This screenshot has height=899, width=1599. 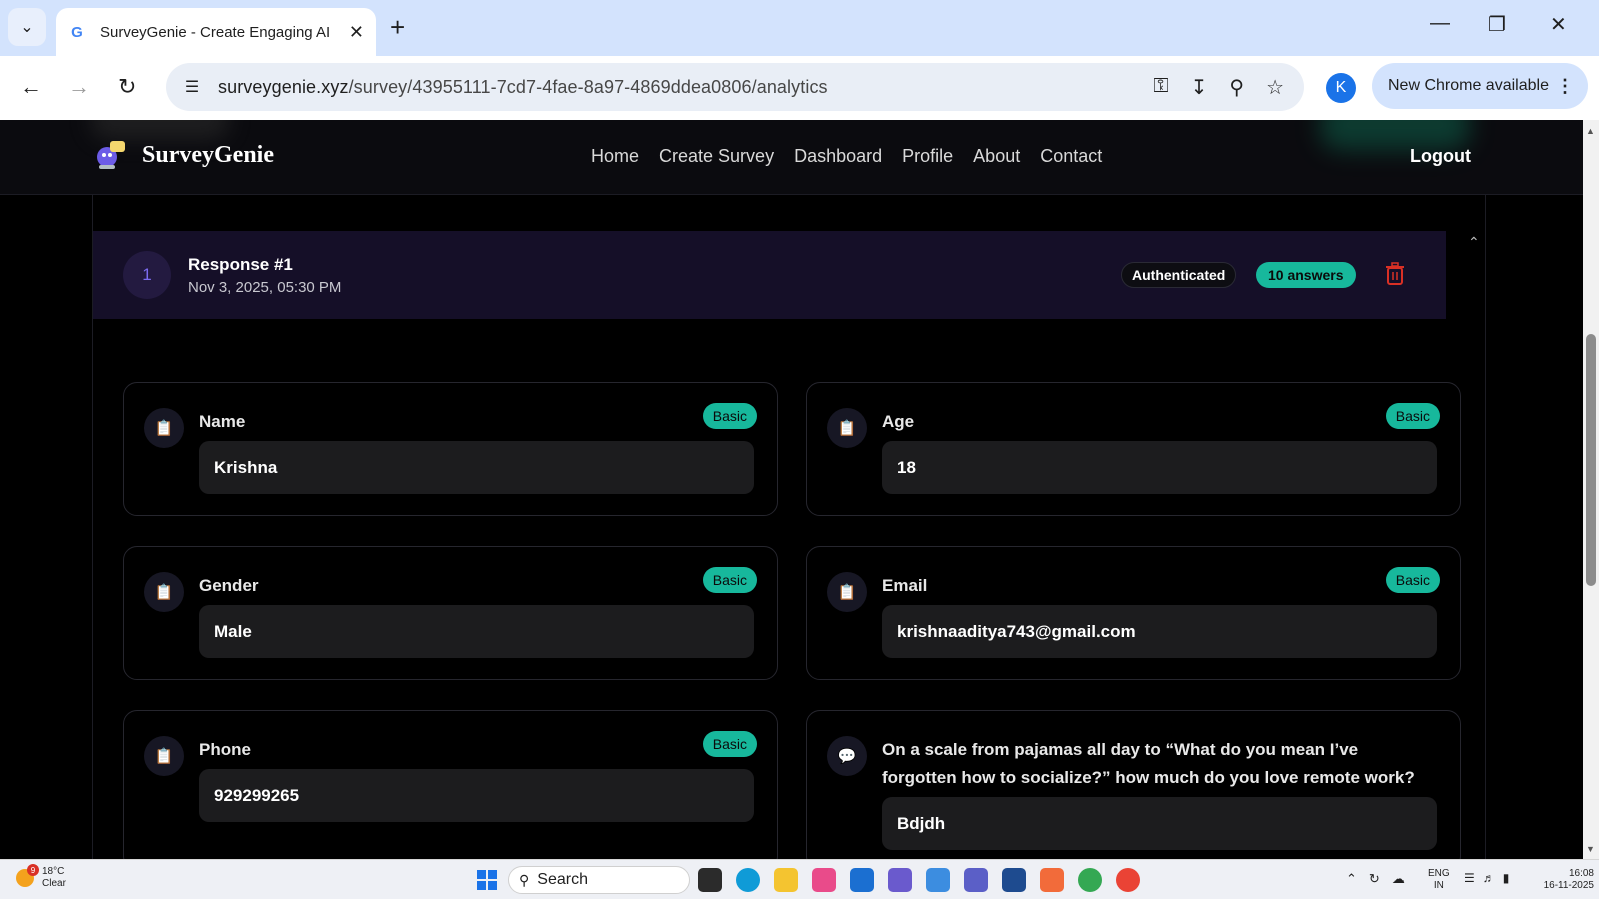 What do you see at coordinates (397, 27) in the screenshot?
I see `new-tab-button: +` at bounding box center [397, 27].